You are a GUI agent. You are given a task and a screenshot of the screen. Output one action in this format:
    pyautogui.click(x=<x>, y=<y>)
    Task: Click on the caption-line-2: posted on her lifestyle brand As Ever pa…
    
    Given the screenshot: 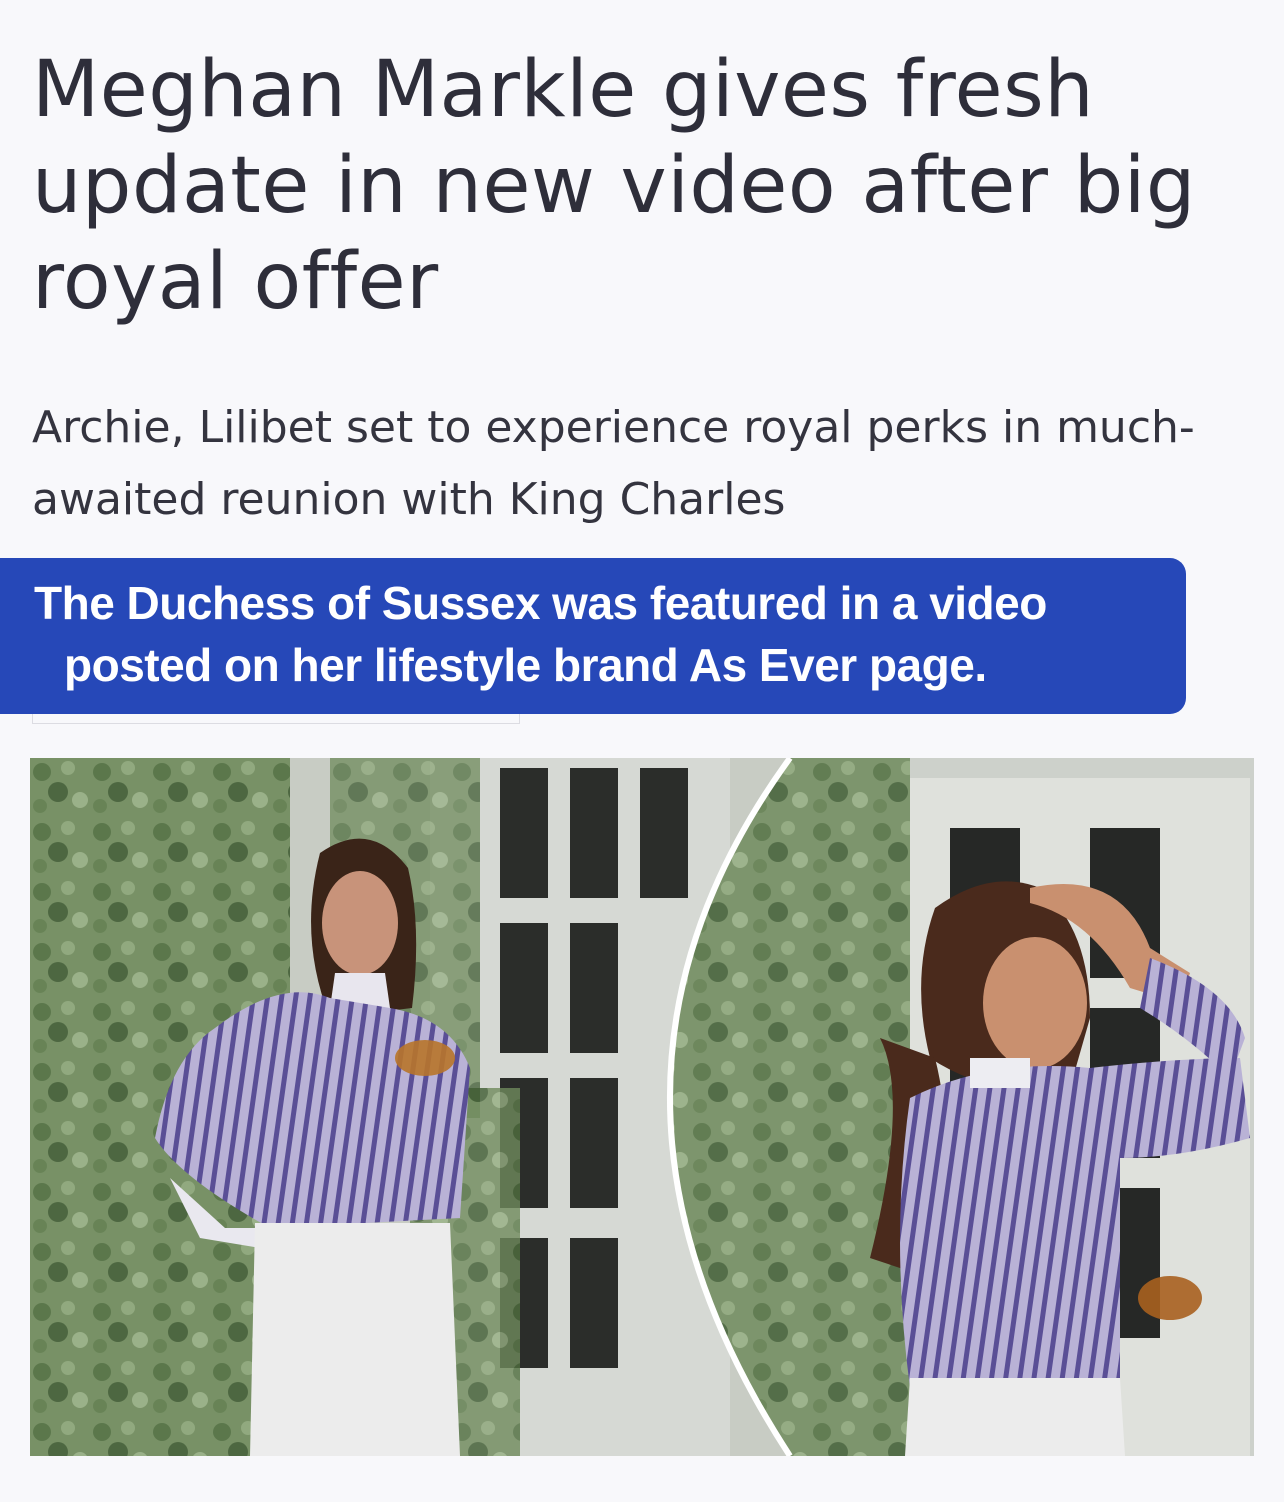 What is the action you would take?
    pyautogui.click(x=525, y=665)
    